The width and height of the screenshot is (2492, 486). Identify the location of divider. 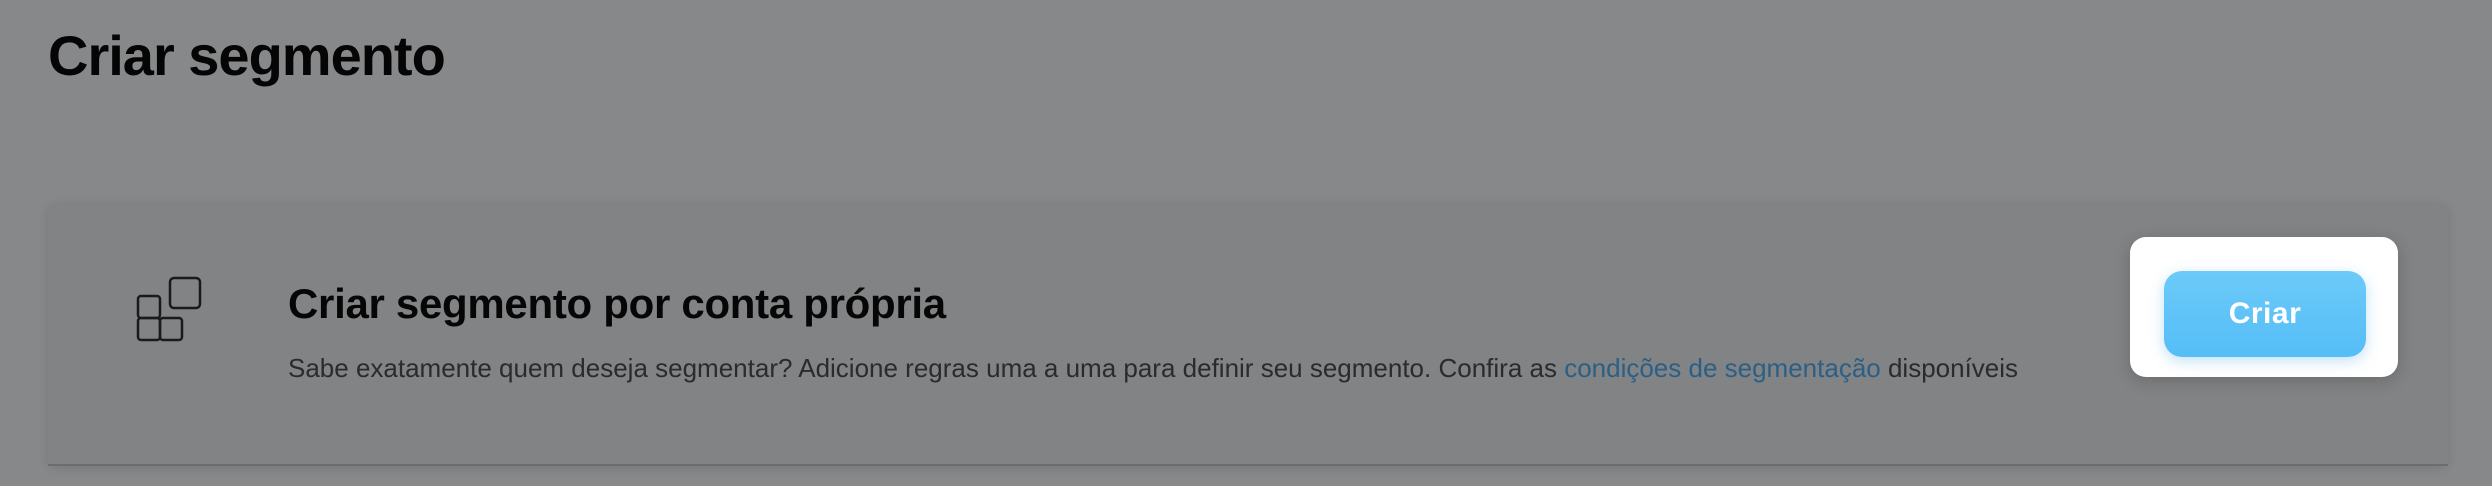
(1248, 465).